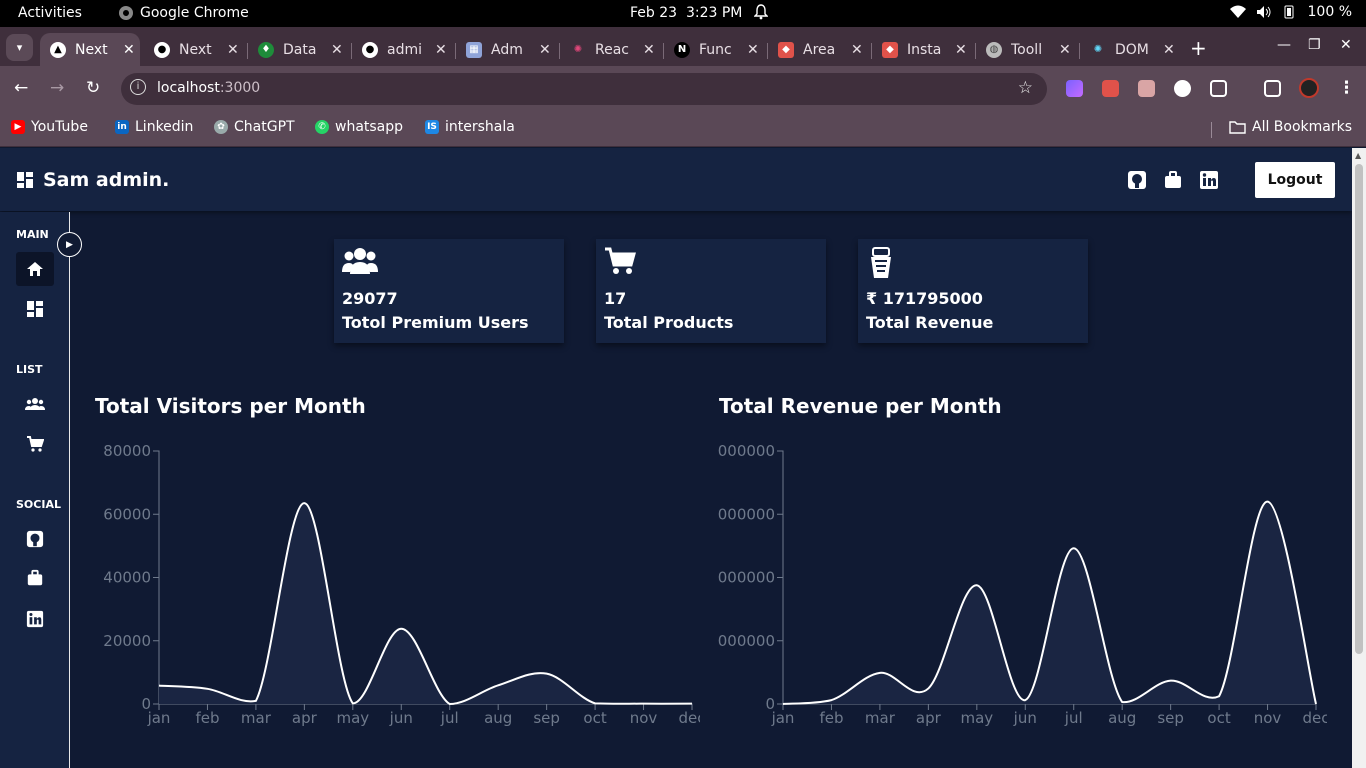 The height and width of the screenshot is (768, 1366). What do you see at coordinates (1315, 718) in the screenshot?
I see `x-tick-label: dec` at bounding box center [1315, 718].